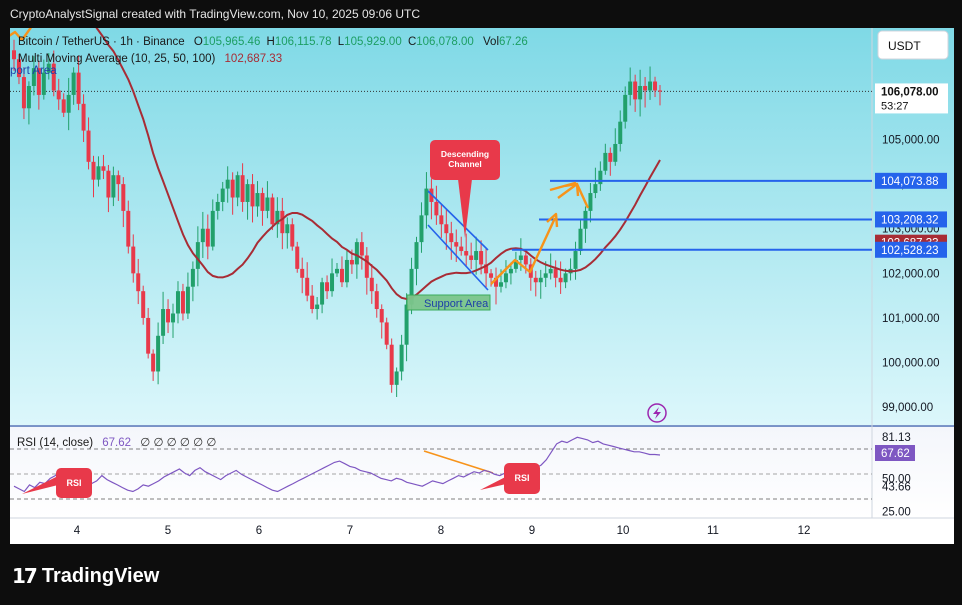 Image resolution: width=962 pixels, height=605 pixels. Describe the element at coordinates (907, 408) in the screenshot. I see `price-tick-label: 99,000.00` at that location.